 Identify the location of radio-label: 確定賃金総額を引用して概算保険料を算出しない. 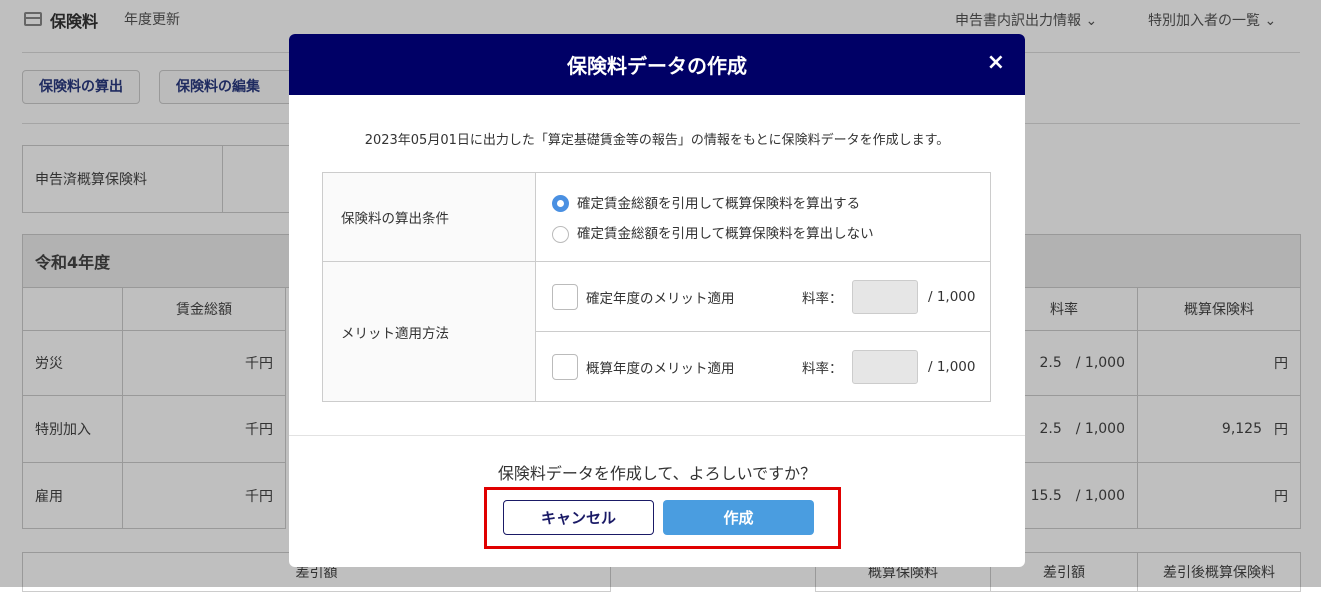
(725, 234).